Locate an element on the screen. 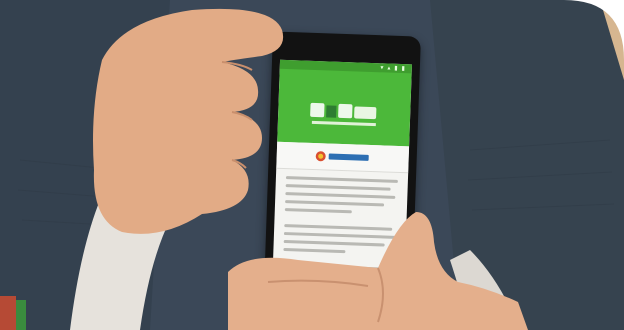 The height and width of the screenshot is (330, 624). app-logo-image is located at coordinates (343, 114).